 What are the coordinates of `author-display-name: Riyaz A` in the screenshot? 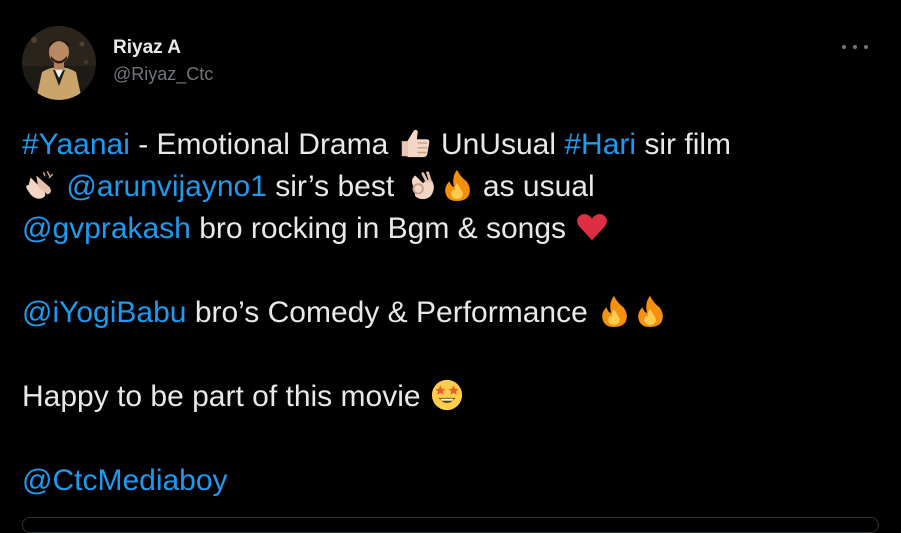 It's located at (163, 48).